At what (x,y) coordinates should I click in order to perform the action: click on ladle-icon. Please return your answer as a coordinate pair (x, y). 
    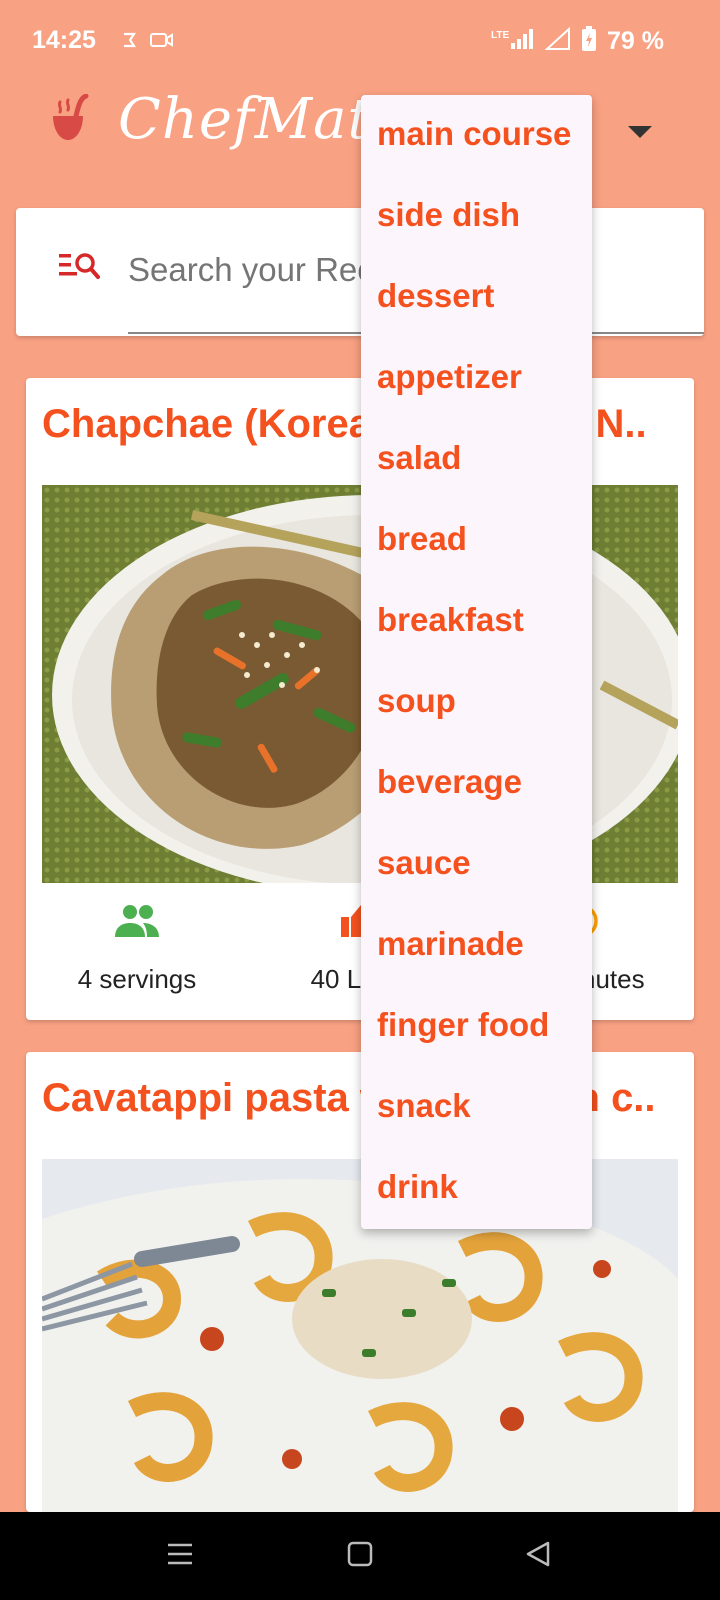
    Looking at the image, I should click on (72, 121).